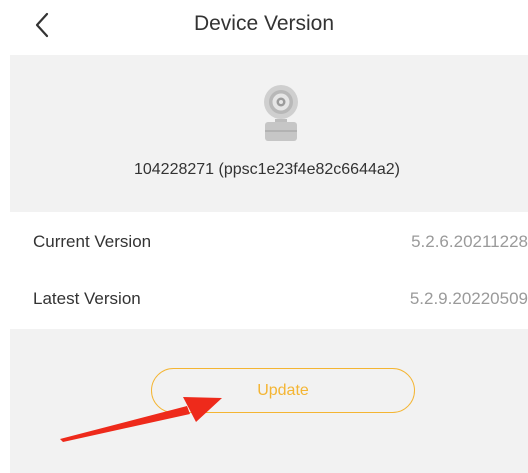 This screenshot has width=528, height=473. What do you see at coordinates (92, 241) in the screenshot?
I see `current-version-label: Current Version` at bounding box center [92, 241].